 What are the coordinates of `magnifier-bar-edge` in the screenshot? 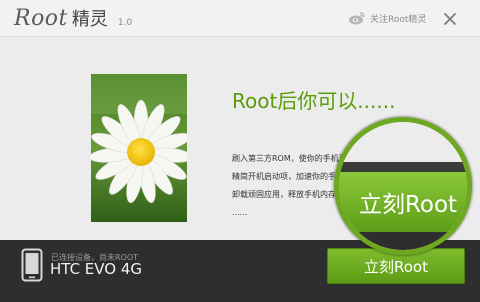 It's located at (403, 167).